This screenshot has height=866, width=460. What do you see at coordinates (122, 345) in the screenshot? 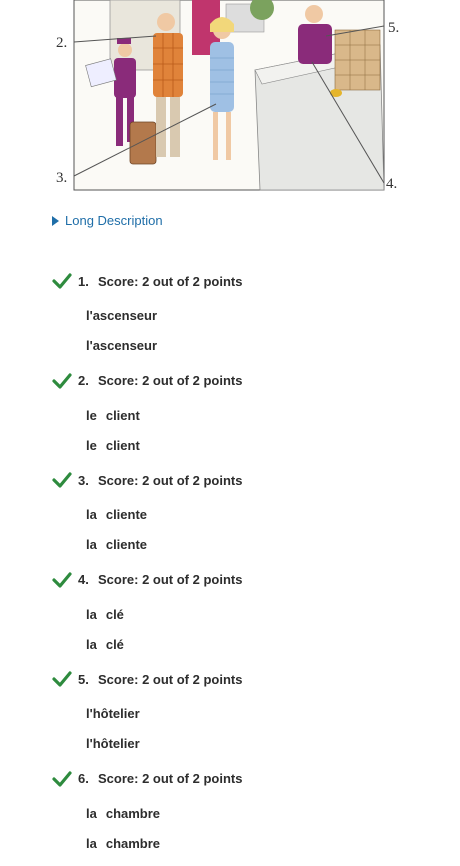
I see `correct-answer: l'ascenseur` at bounding box center [122, 345].